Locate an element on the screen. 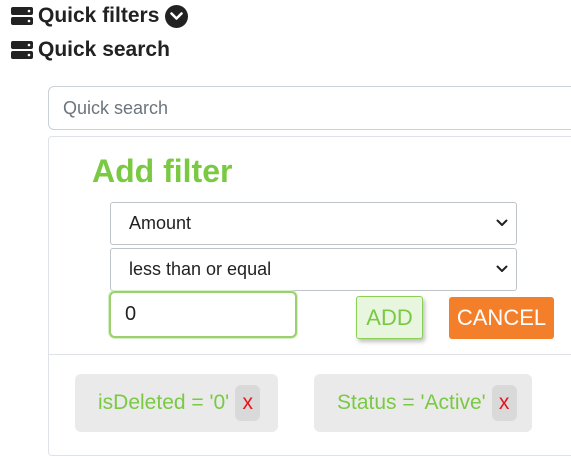 This screenshot has width=571, height=456. filter-chip-label: Status = 'Active' is located at coordinates (411, 402).